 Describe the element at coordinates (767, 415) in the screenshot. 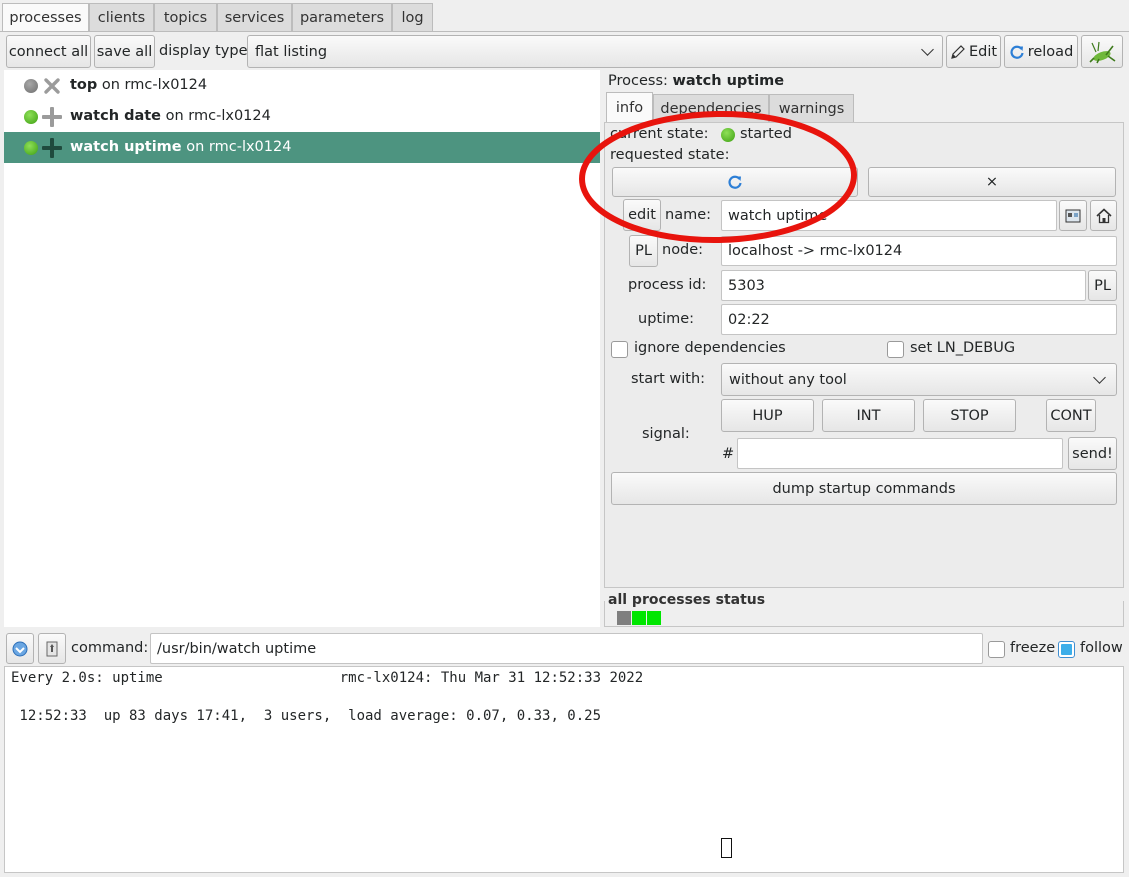

I see `signal-hup-button: HUP` at that location.